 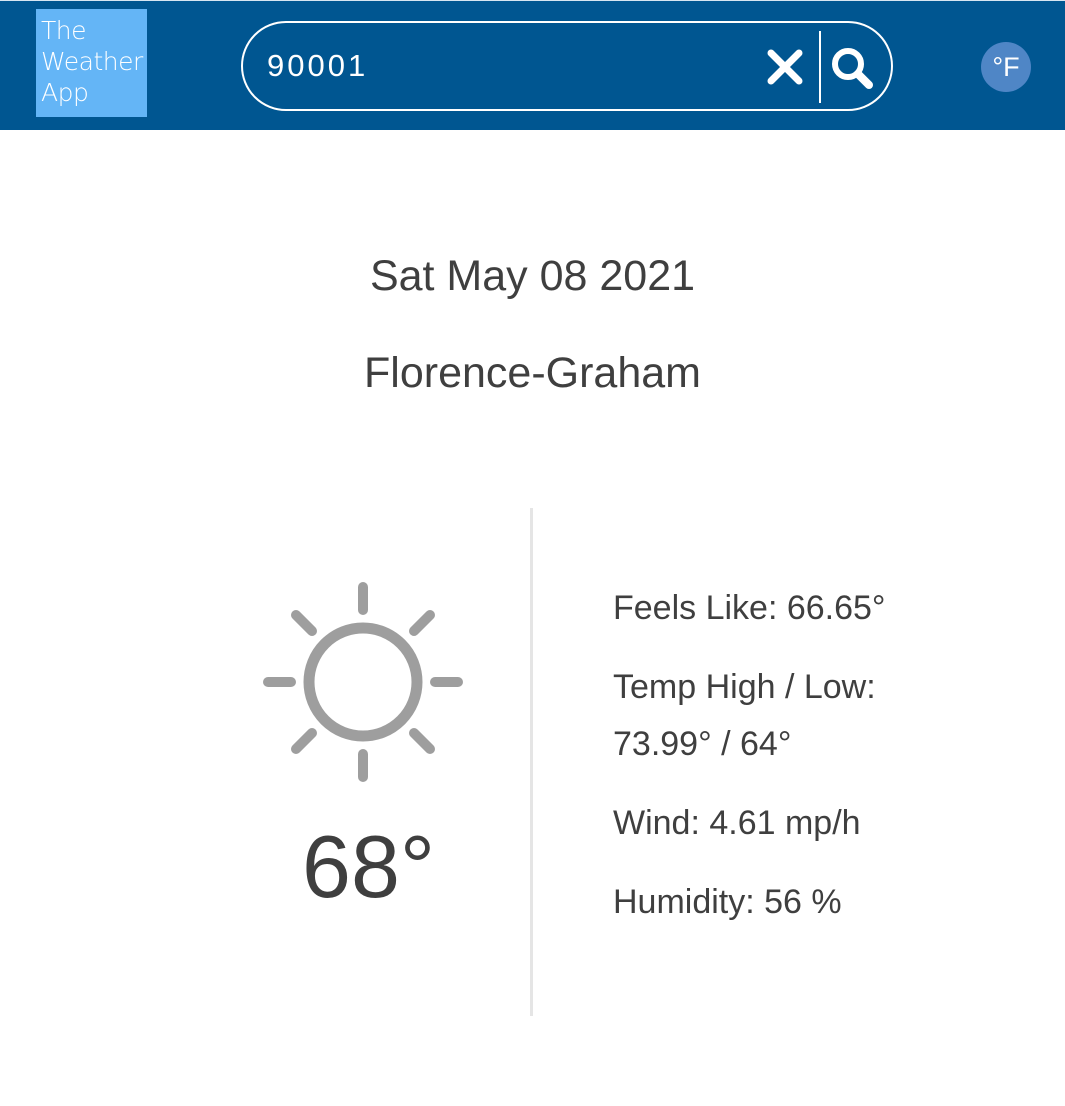 I want to click on humidity: Humidity: 56 %, so click(x=727, y=902).